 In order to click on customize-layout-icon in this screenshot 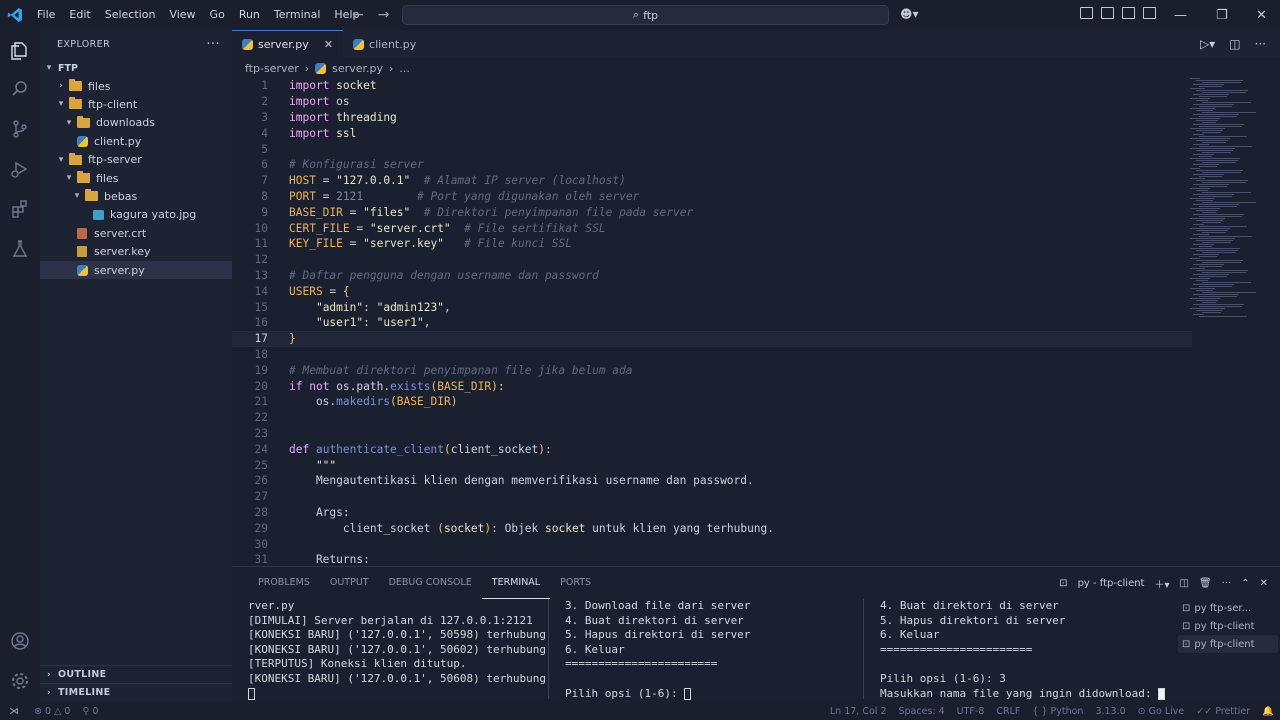, I will do `click(1086, 13)`.